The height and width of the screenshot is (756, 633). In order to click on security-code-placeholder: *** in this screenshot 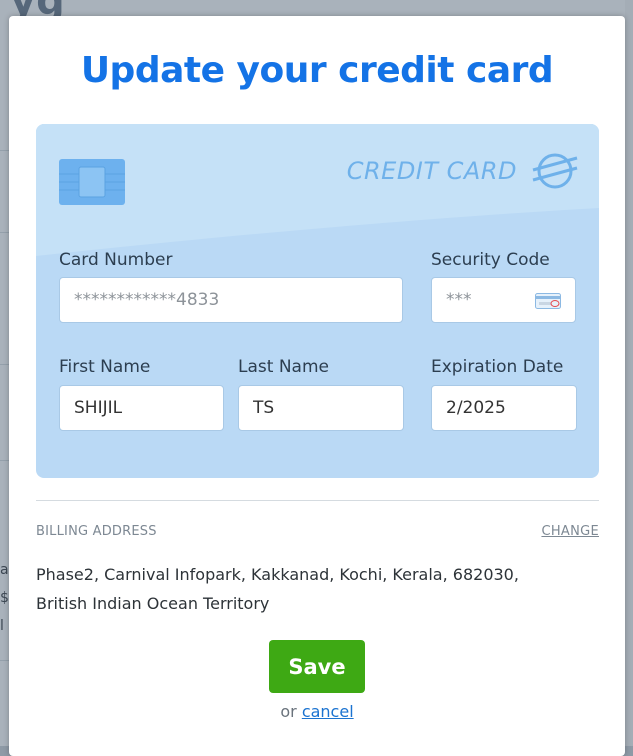, I will do `click(459, 300)`.